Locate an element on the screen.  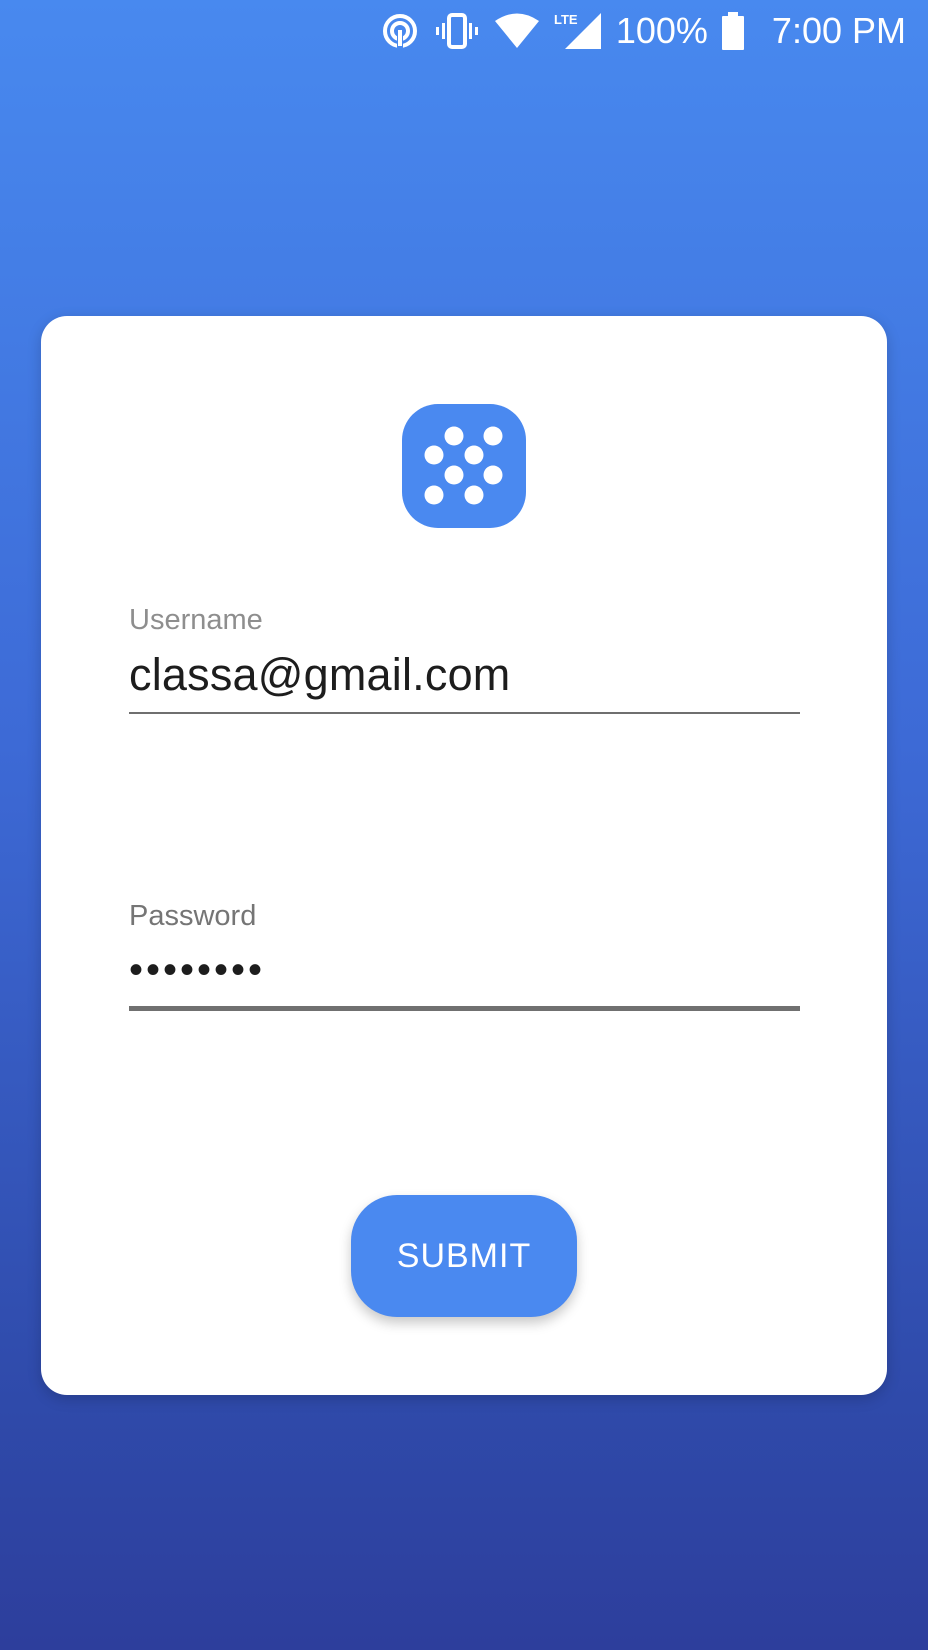
vibrate-icon is located at coordinates (457, 31).